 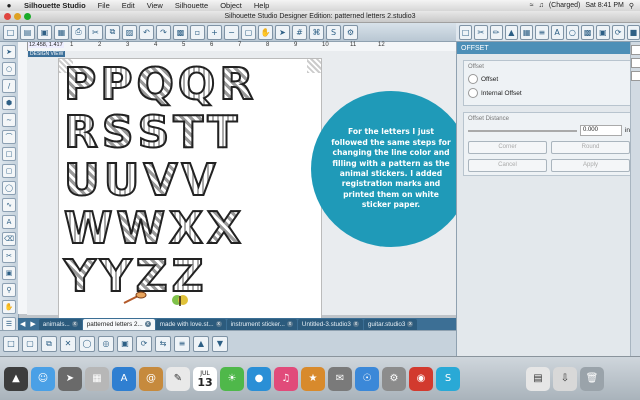 I want to click on save-icon: ▣, so click(x=44, y=32).